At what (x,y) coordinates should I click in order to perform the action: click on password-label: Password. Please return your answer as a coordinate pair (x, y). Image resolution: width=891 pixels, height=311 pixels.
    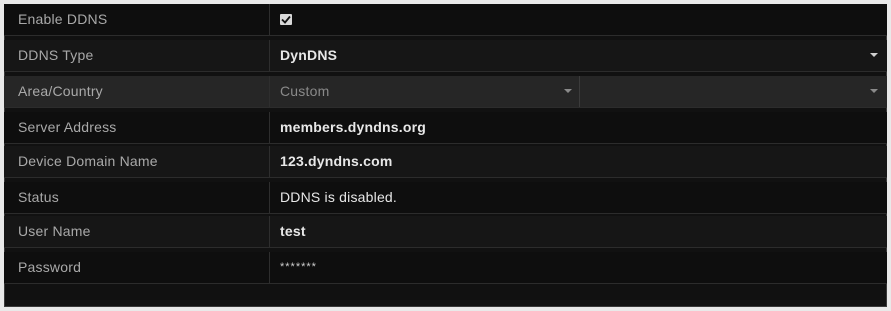
    Looking at the image, I should click on (50, 267).